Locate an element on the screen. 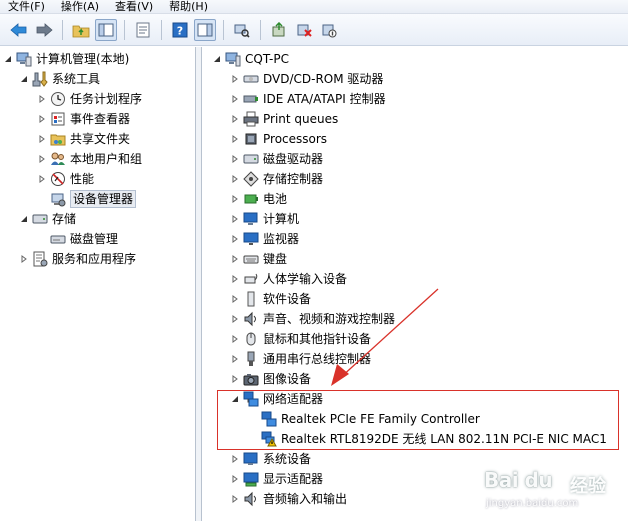 Image resolution: width=628 pixels, height=521 pixels. device-category-mice: 鼠标和其他指针设备 is located at coordinates (300, 339).